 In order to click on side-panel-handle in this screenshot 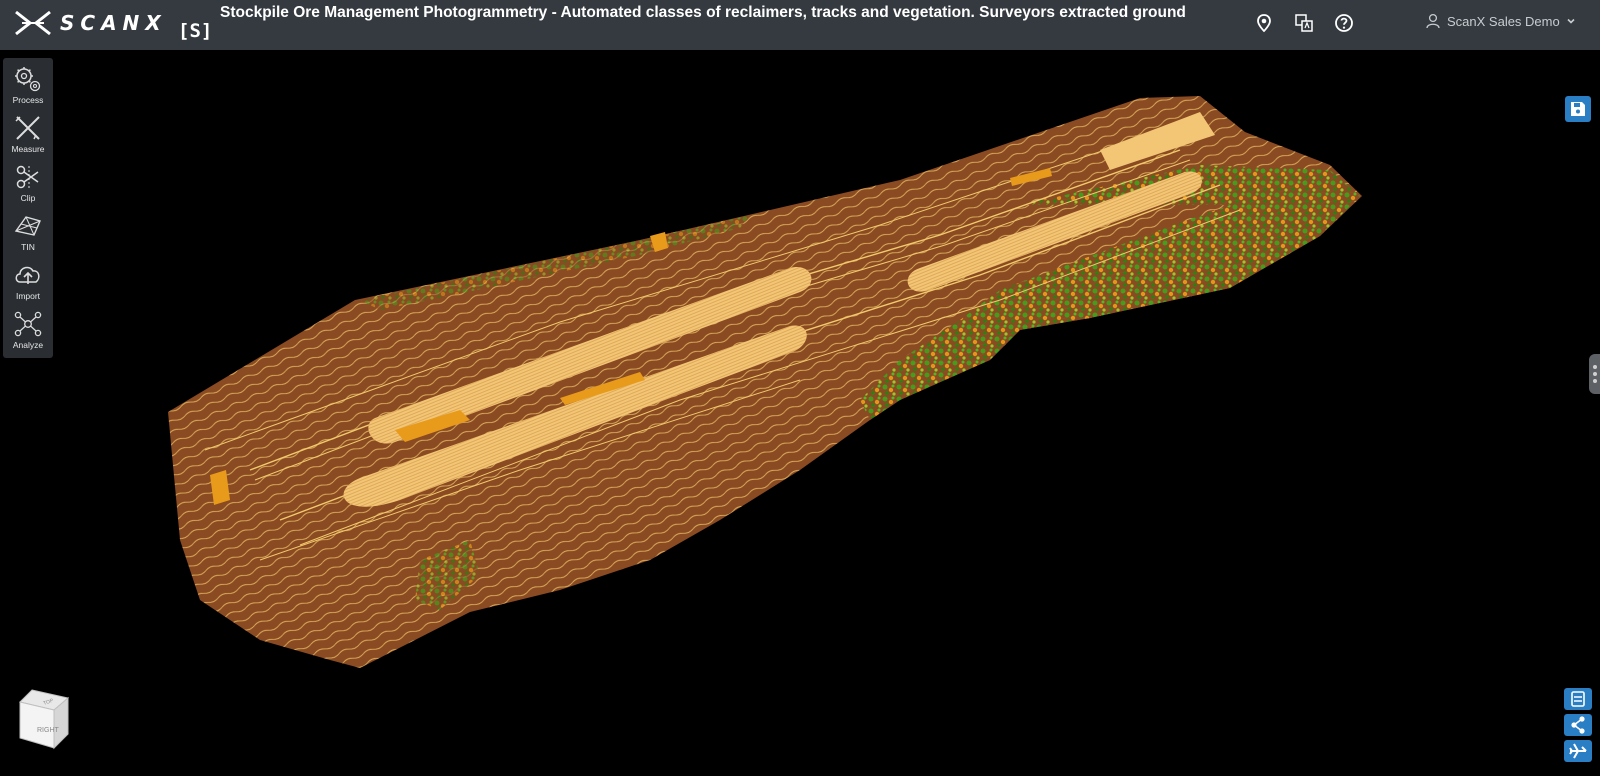, I will do `click(1594, 374)`.